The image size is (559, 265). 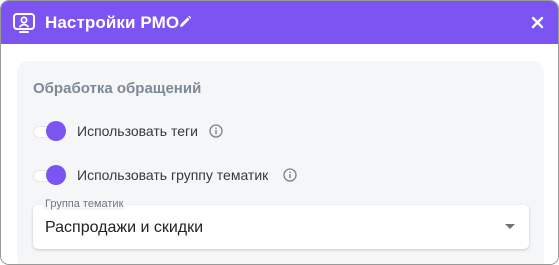 What do you see at coordinates (185, 22) in the screenshot?
I see `pencil-icon` at bounding box center [185, 22].